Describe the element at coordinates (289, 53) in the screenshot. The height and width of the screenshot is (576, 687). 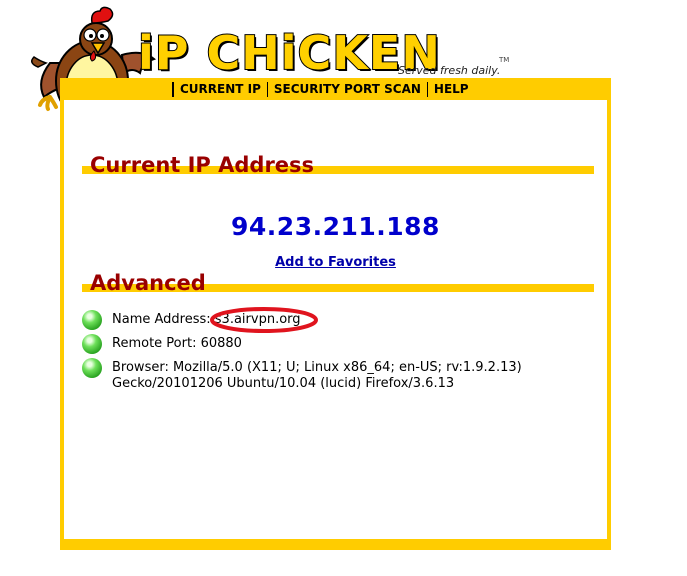
I see `site-logo-text: iP CHiCKEN` at that location.